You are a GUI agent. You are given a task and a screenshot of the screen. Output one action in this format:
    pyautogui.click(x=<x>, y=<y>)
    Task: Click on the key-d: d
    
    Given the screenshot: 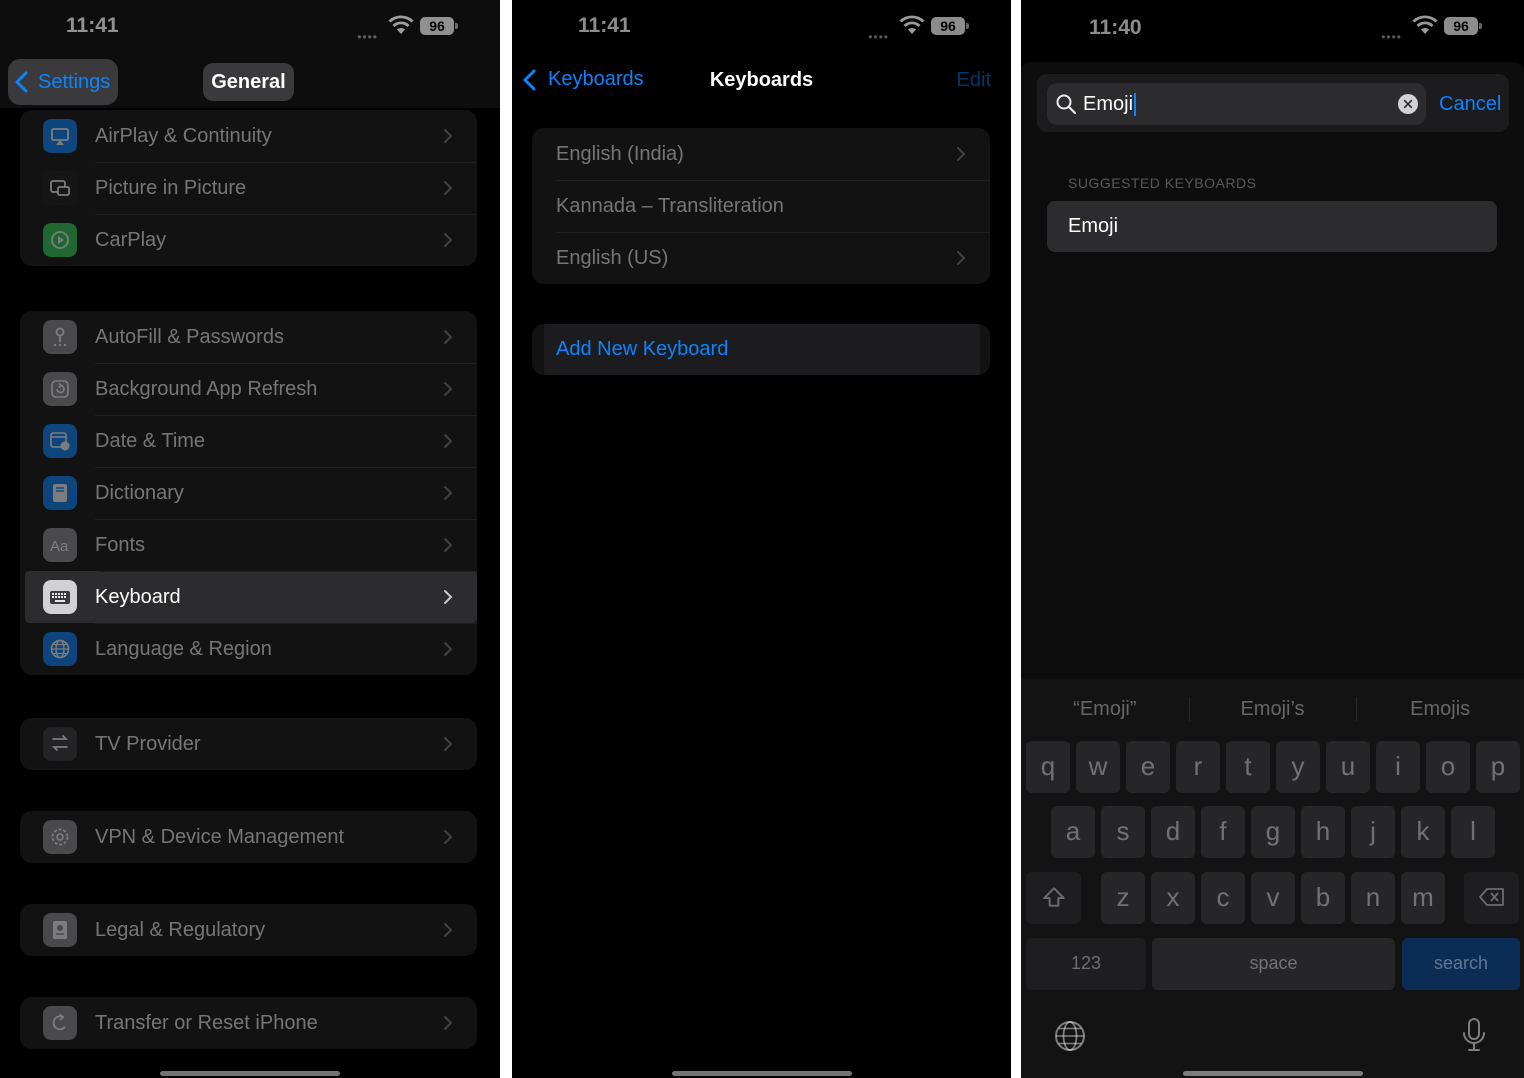 What is the action you would take?
    pyautogui.click(x=1173, y=832)
    